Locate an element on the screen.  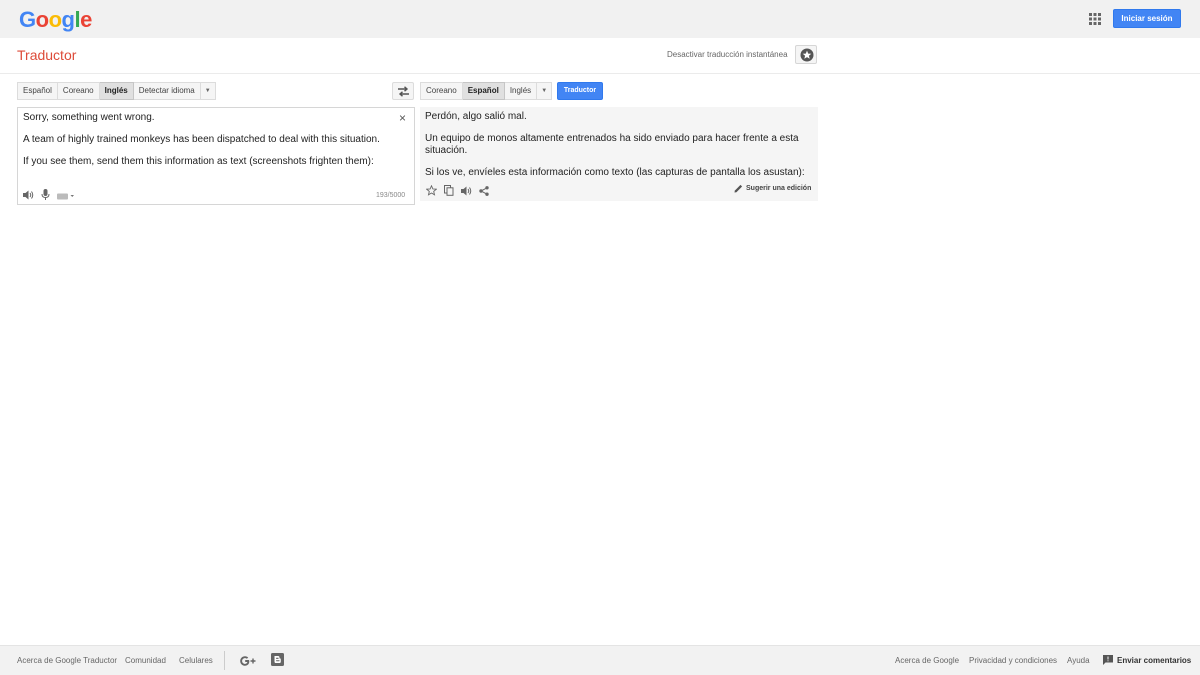
suggest-edit-link: Sugerir una edición is located at coordinates (772, 188).